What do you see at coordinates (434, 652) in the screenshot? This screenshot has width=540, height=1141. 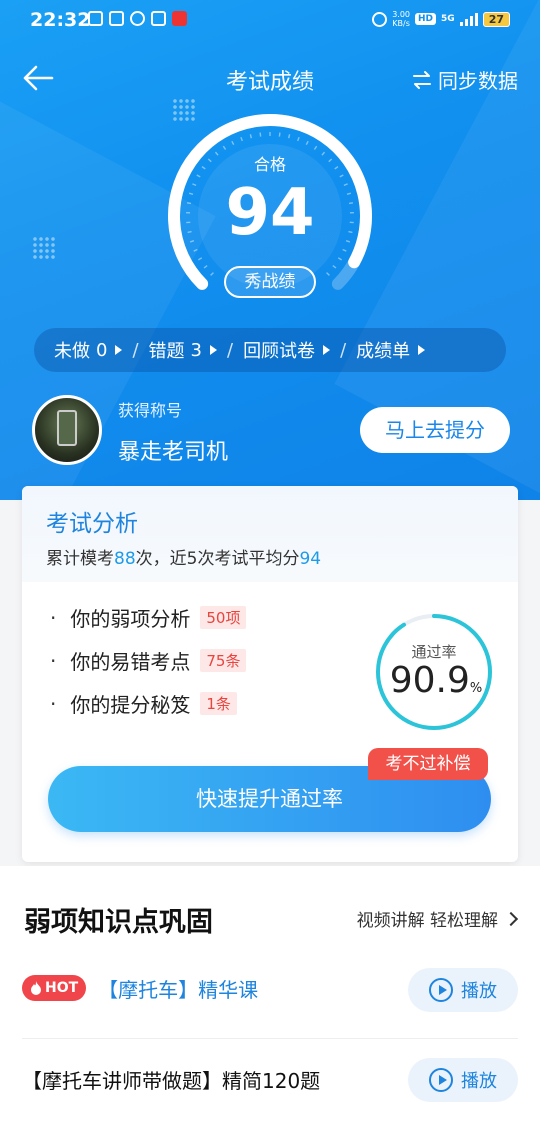 I see `pass-rate-label: 通过率` at bounding box center [434, 652].